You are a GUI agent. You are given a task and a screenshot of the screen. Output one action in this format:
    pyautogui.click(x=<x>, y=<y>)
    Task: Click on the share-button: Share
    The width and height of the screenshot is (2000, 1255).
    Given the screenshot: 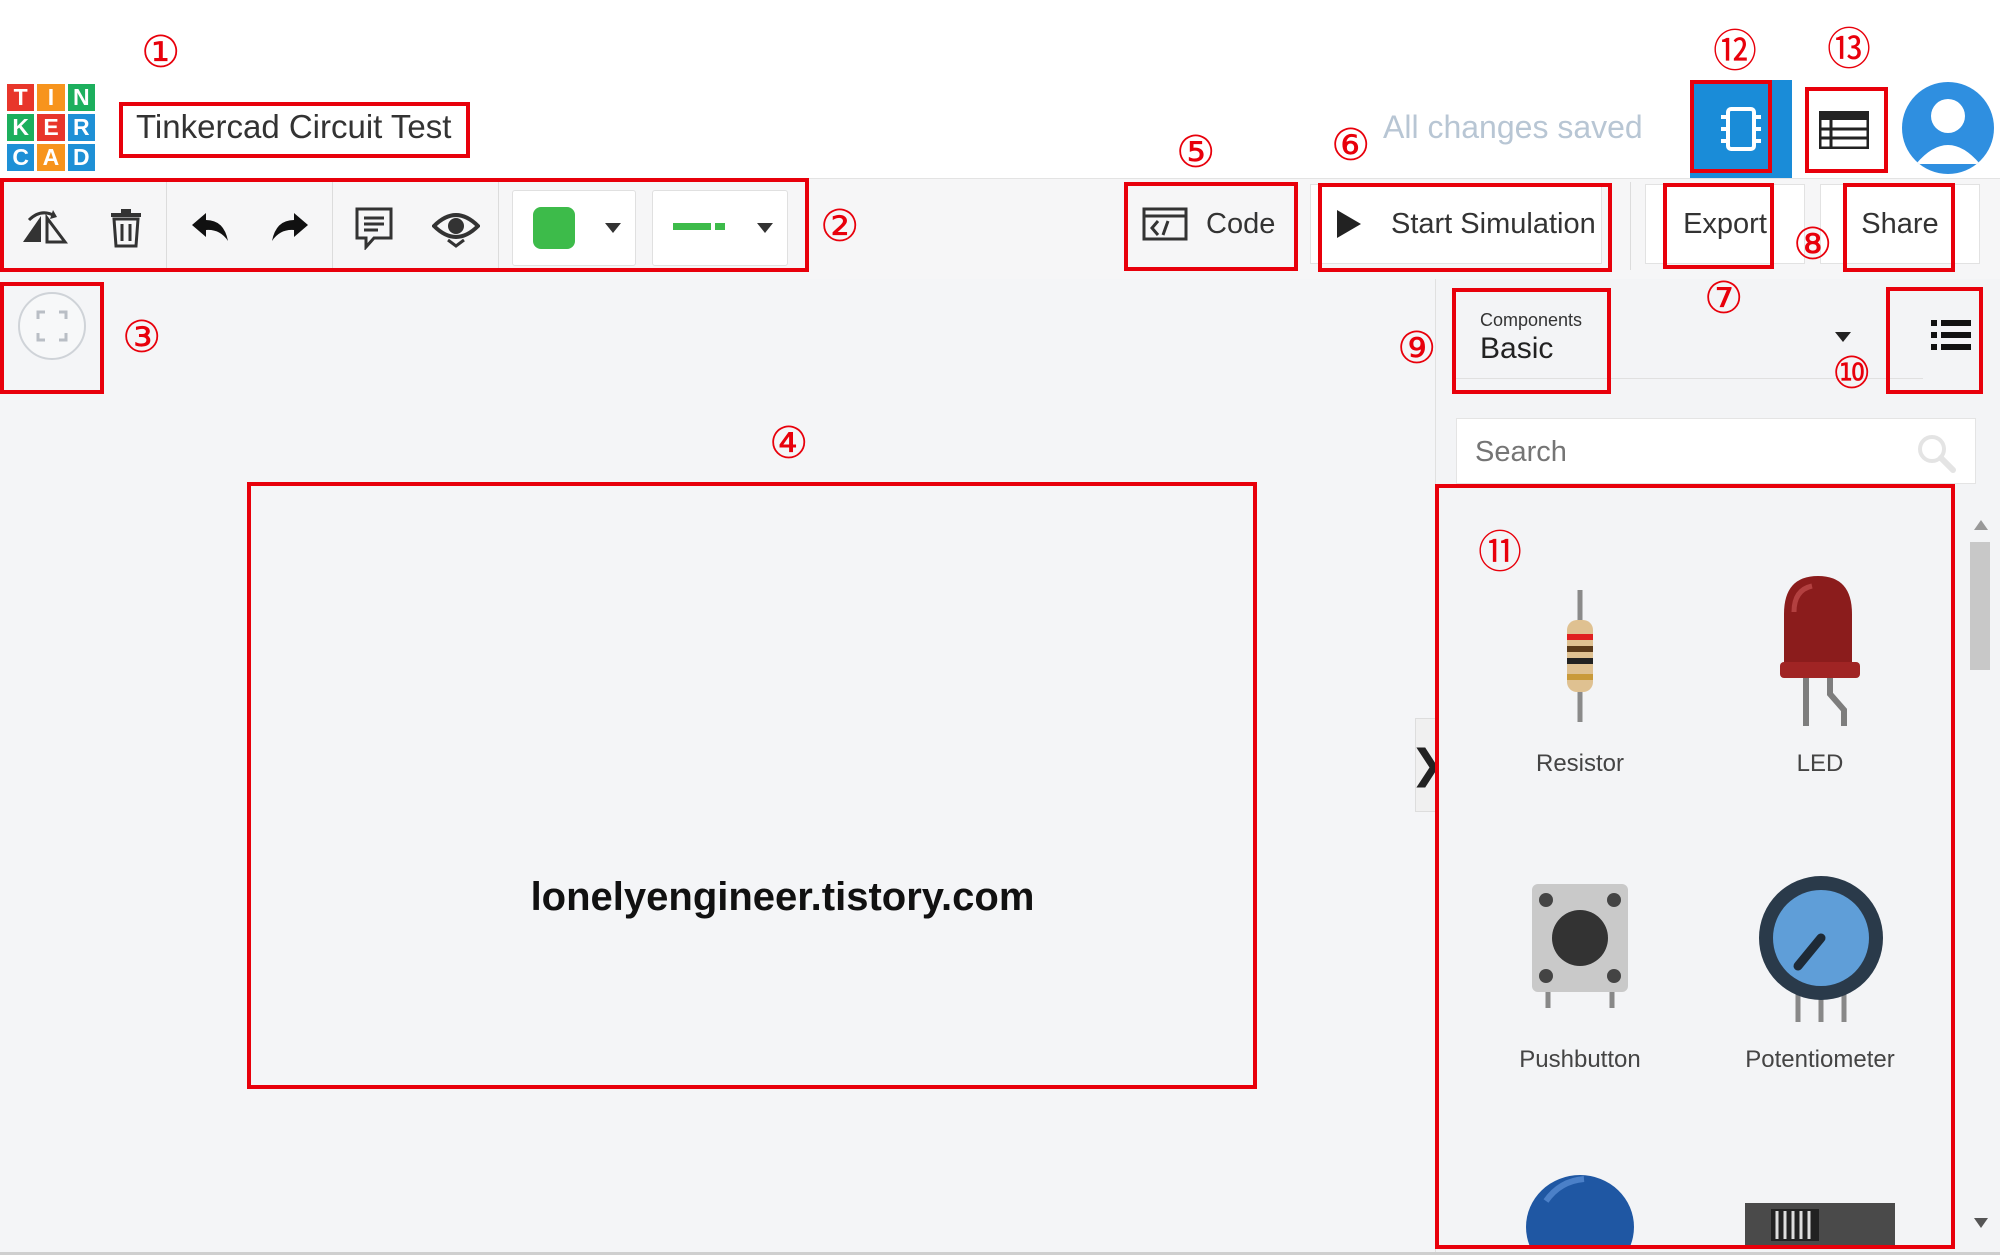 What is the action you would take?
    pyautogui.click(x=1900, y=224)
    